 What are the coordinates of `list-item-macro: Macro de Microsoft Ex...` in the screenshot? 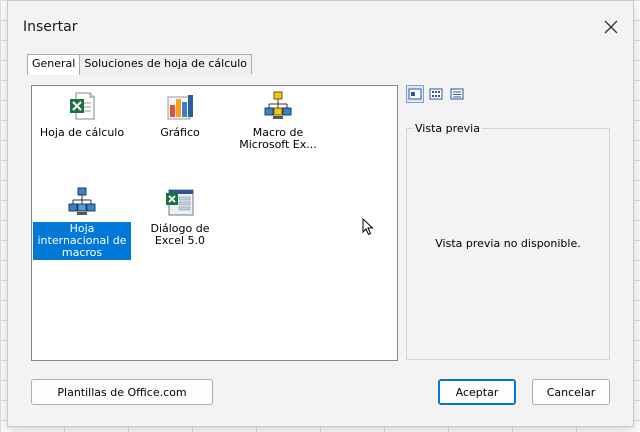 It's located at (278, 121).